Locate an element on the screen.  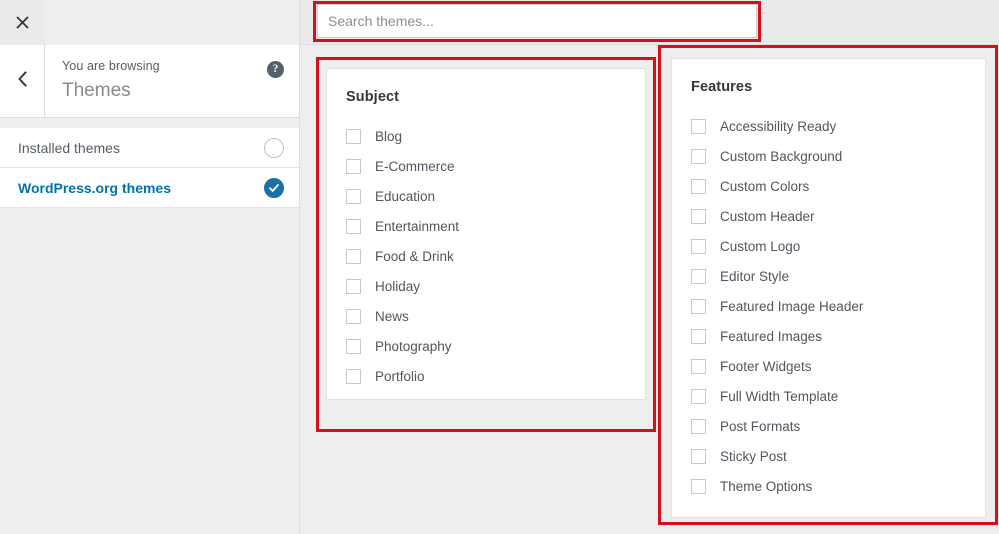
browse-eyebrow: You are browsing is located at coordinates (111, 66).